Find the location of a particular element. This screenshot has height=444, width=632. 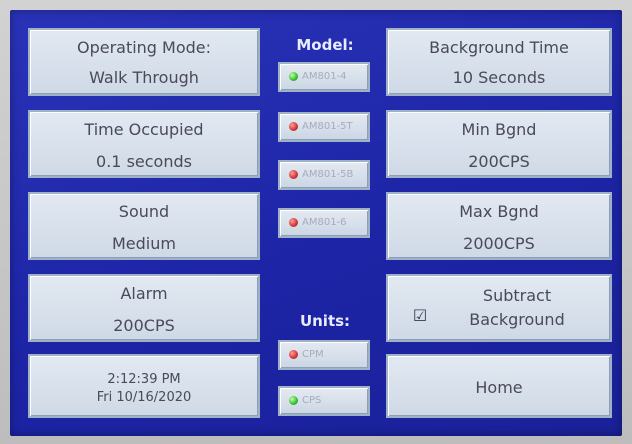

clock-time: 2:12:39 PM is located at coordinates (144, 379).